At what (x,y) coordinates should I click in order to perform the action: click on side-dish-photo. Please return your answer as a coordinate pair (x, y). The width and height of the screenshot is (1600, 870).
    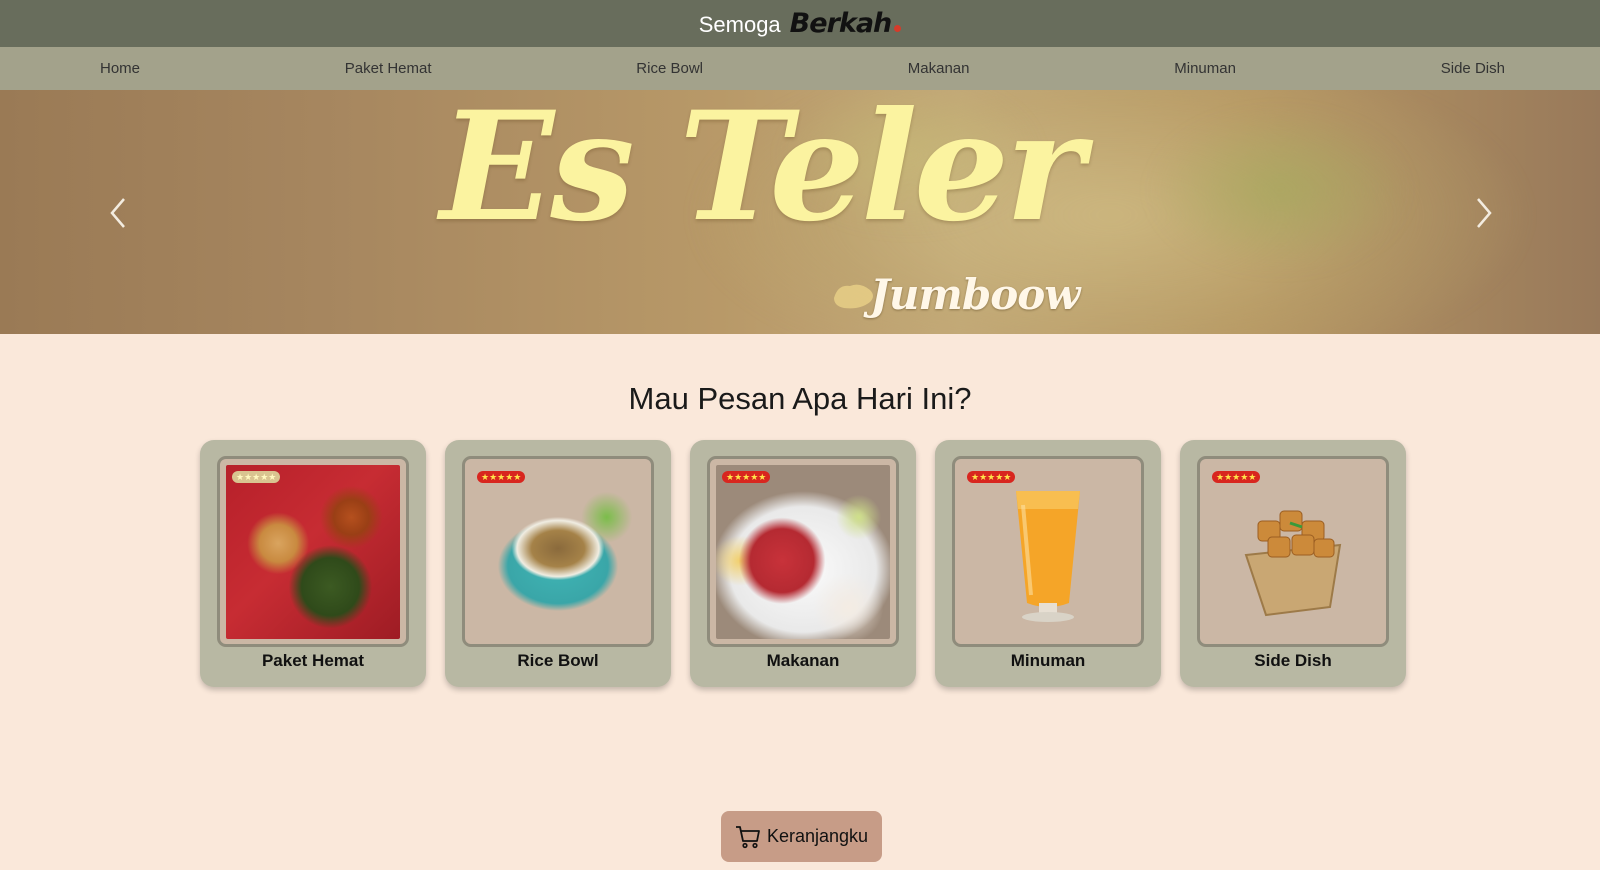
    Looking at the image, I should click on (1293, 552).